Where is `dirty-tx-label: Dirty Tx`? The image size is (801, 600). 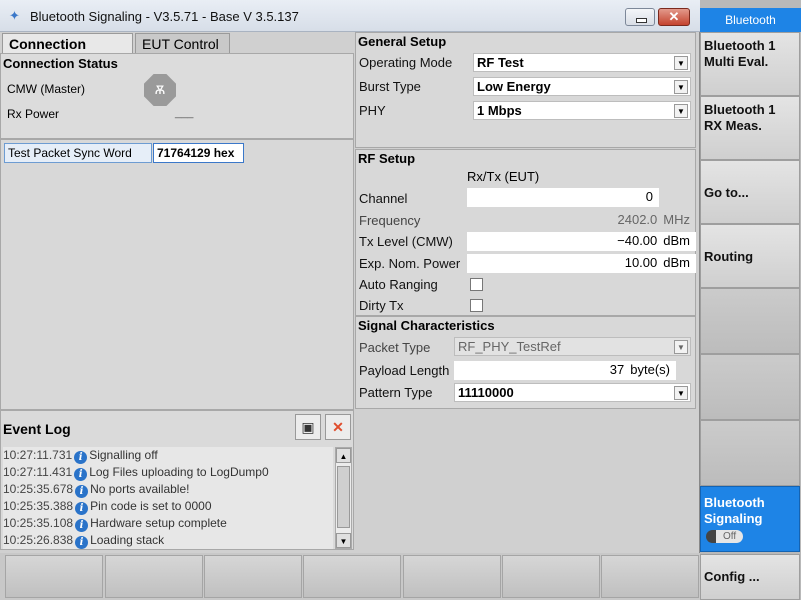 dirty-tx-label: Dirty Tx is located at coordinates (381, 305).